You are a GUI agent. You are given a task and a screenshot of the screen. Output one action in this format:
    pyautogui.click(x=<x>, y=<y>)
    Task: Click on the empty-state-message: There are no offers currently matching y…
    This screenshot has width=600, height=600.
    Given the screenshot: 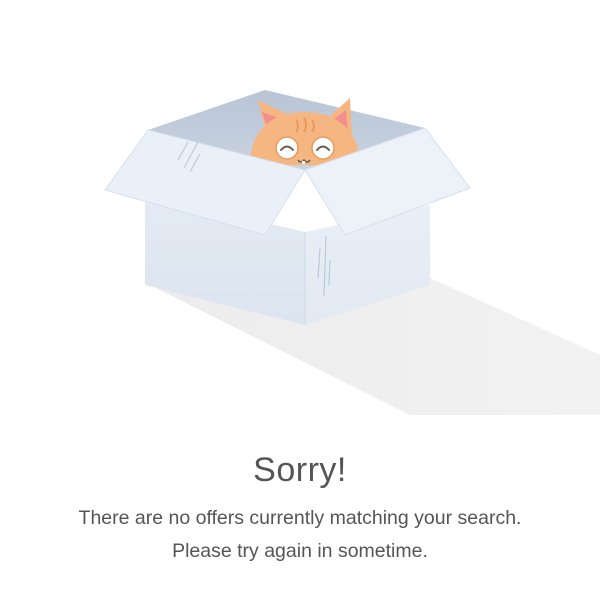 What is the action you would take?
    pyautogui.click(x=300, y=534)
    